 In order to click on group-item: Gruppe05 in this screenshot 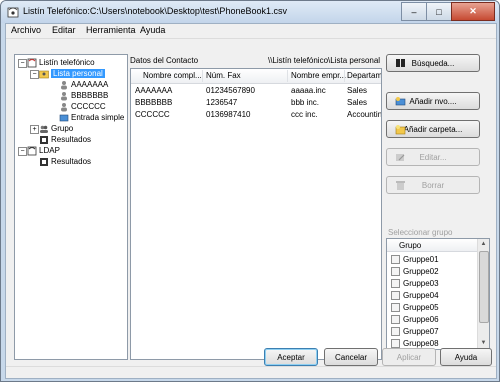, I will do `click(415, 307)`.